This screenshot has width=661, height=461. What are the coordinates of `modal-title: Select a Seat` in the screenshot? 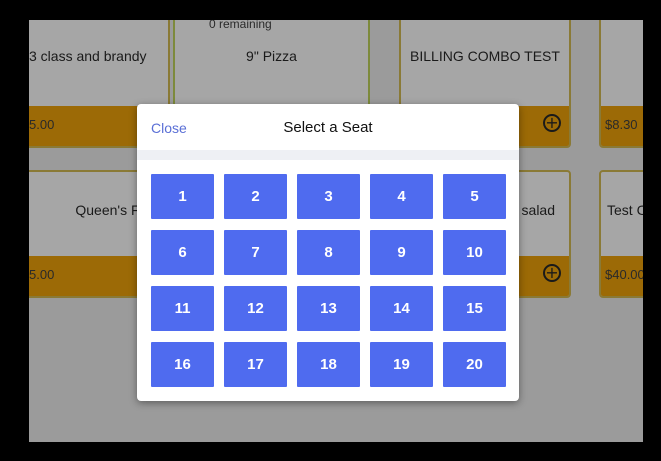 It's located at (328, 127).